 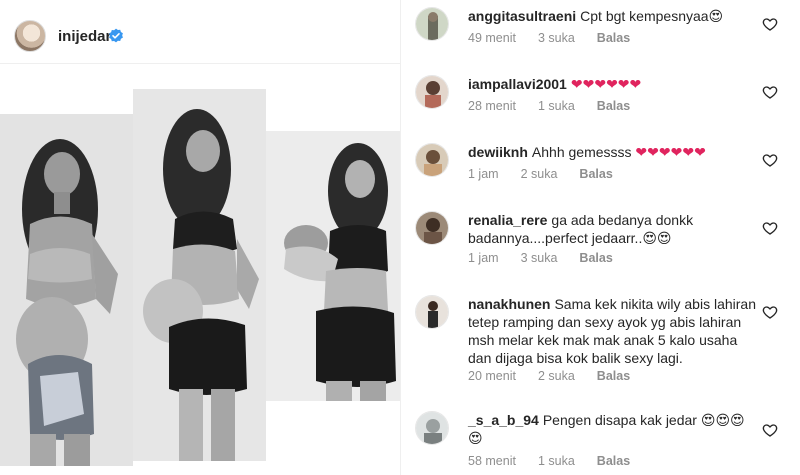 I want to click on comment-text: Cpt bgt kempesnyaa😍, so click(x=652, y=16).